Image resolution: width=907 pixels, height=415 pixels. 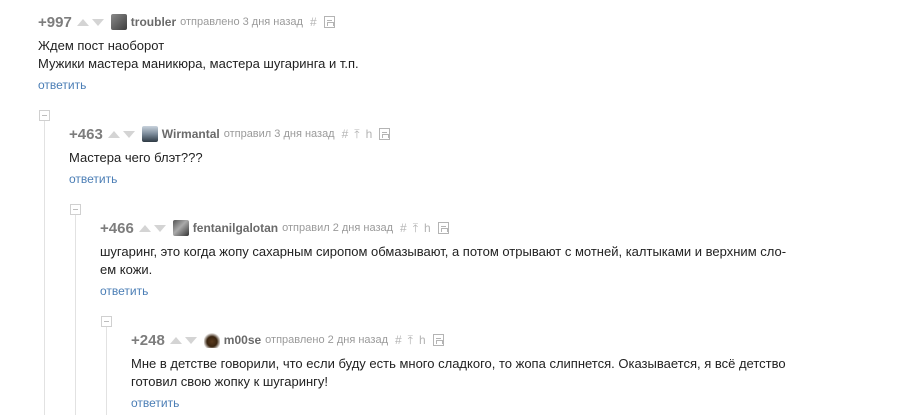 What do you see at coordinates (153, 22) in the screenshot?
I see `comment-author: troubler` at bounding box center [153, 22].